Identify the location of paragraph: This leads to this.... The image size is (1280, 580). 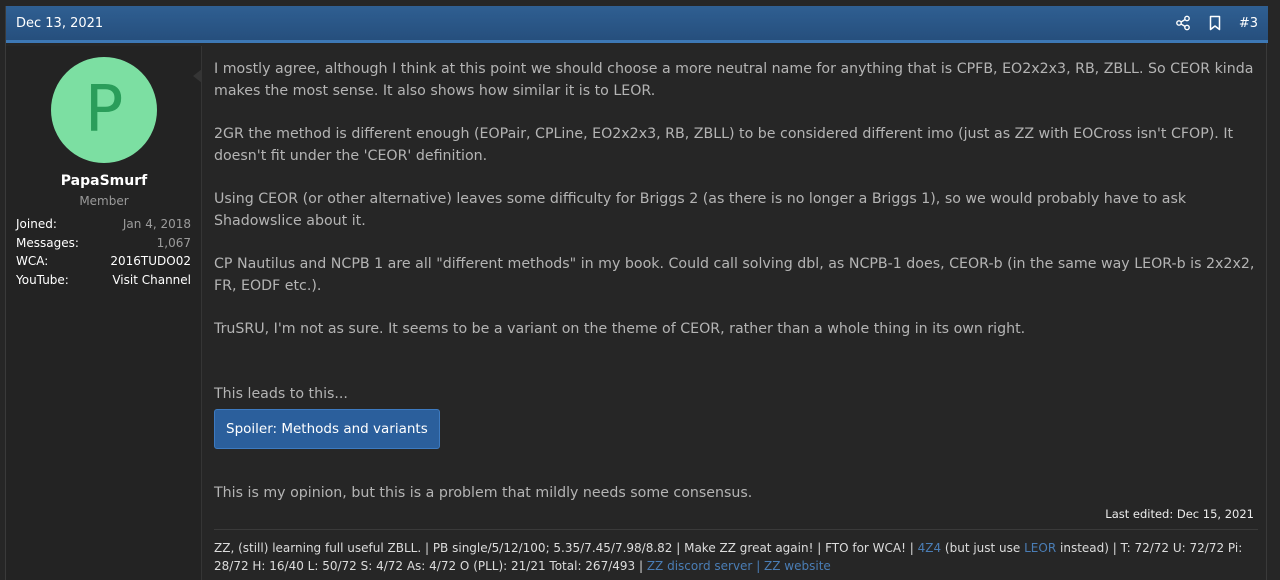
(281, 394).